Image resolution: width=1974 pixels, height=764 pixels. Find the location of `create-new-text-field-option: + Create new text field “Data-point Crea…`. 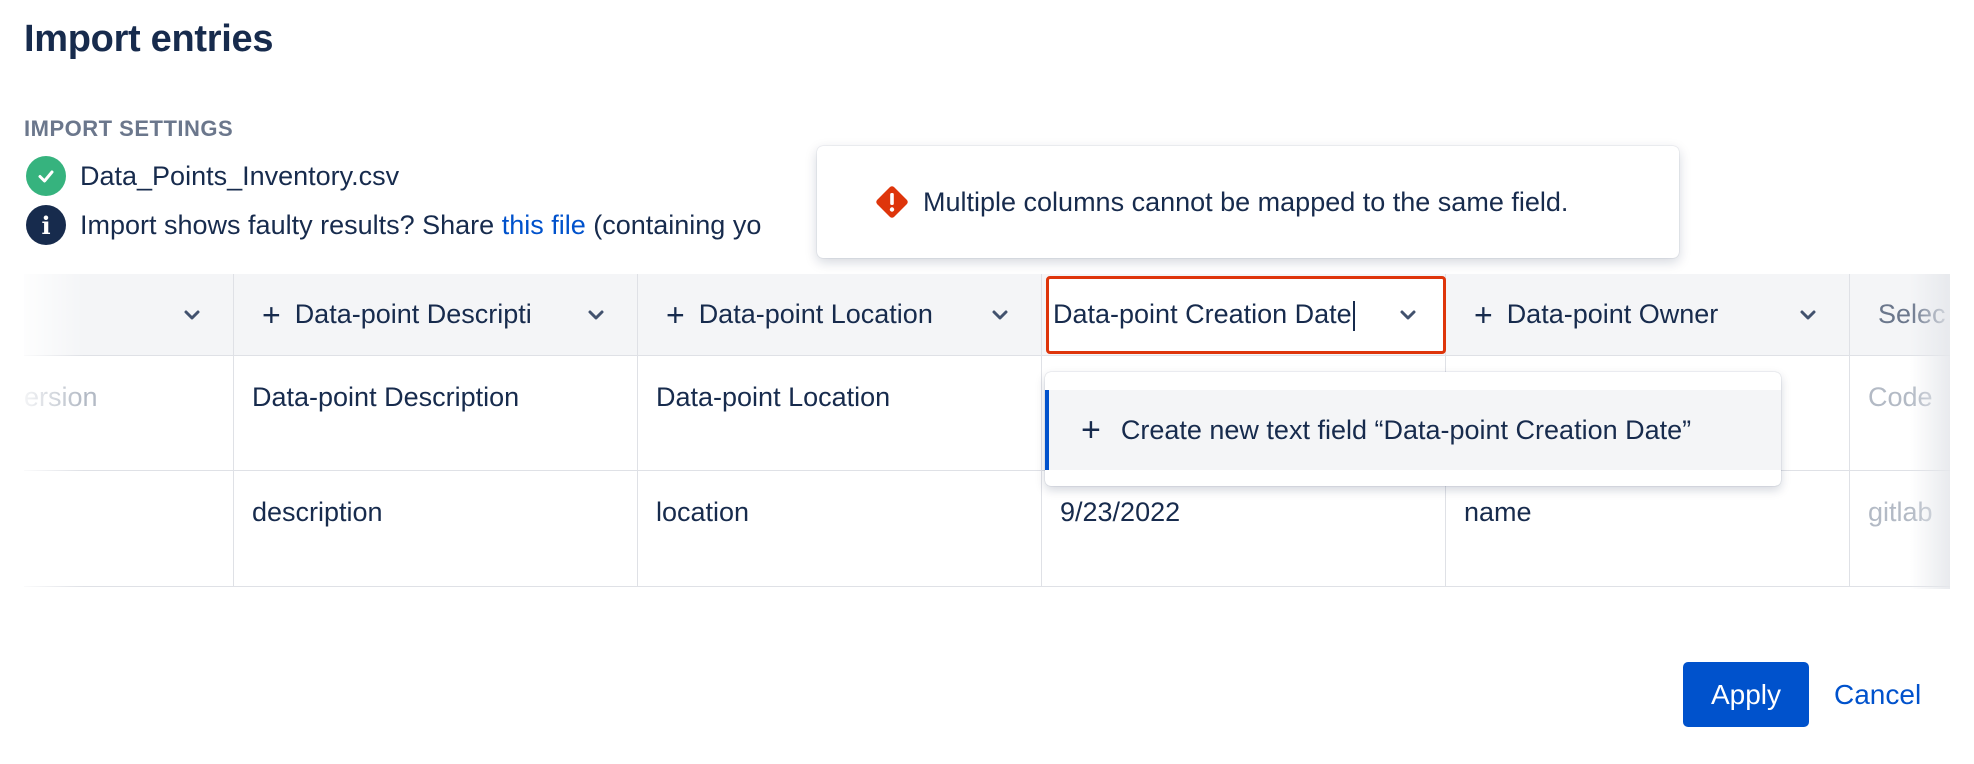

create-new-text-field-option: + Create new text field “Data-point Crea… is located at coordinates (1413, 430).